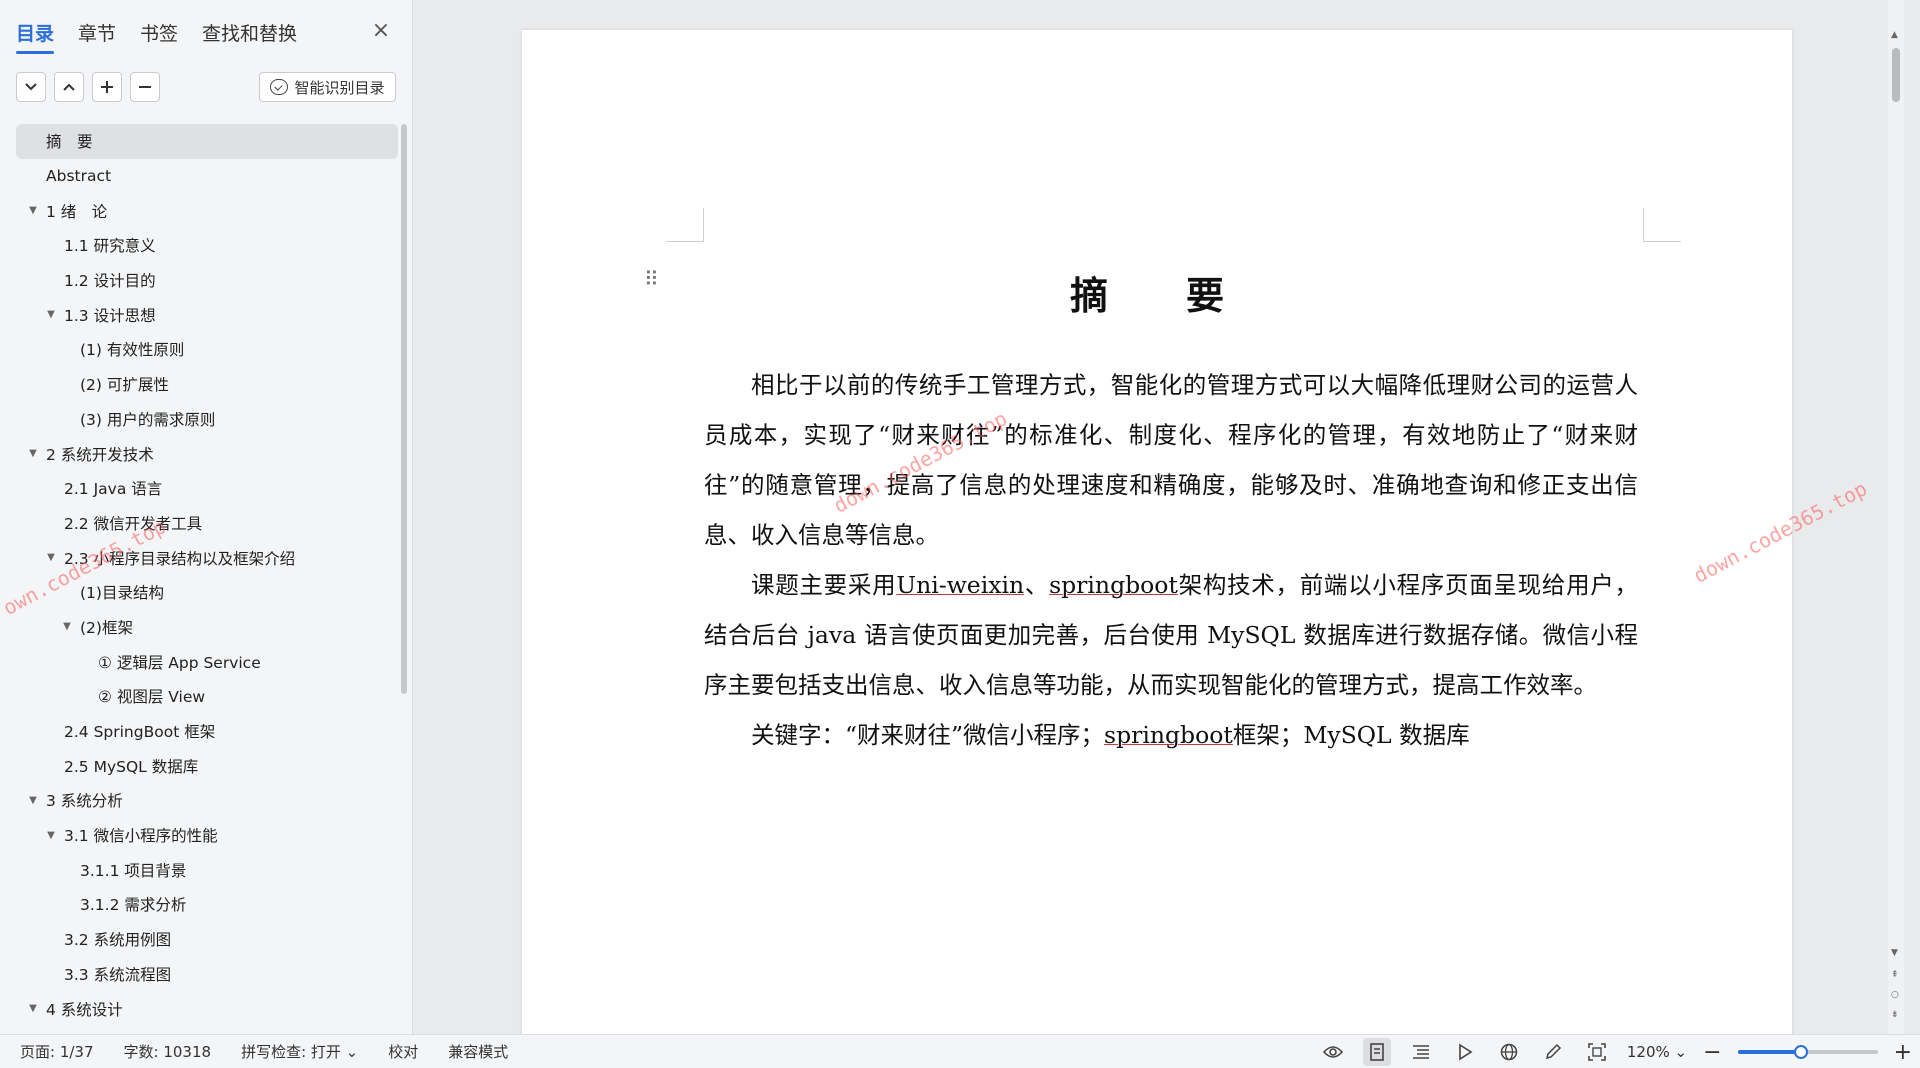 This screenshot has height=1068, width=1920. Describe the element at coordinates (403, 1051) in the screenshot. I see `proofread-button: 校对` at that location.